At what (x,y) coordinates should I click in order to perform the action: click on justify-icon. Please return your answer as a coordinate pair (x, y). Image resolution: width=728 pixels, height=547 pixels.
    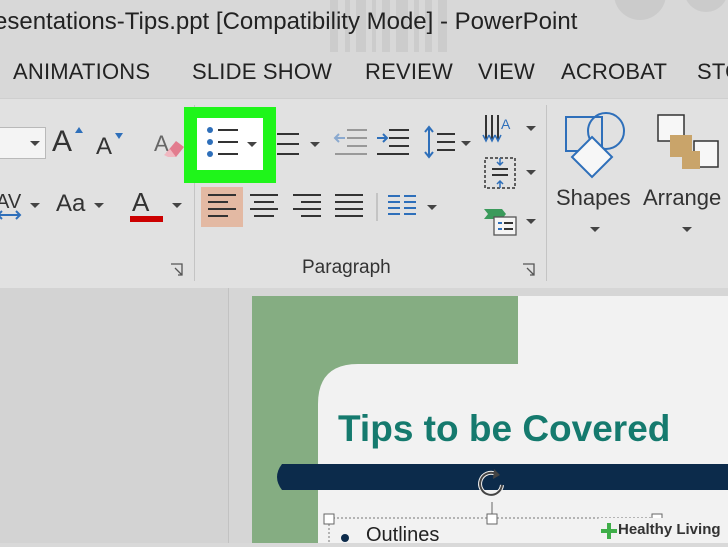
    Looking at the image, I should click on (349, 207).